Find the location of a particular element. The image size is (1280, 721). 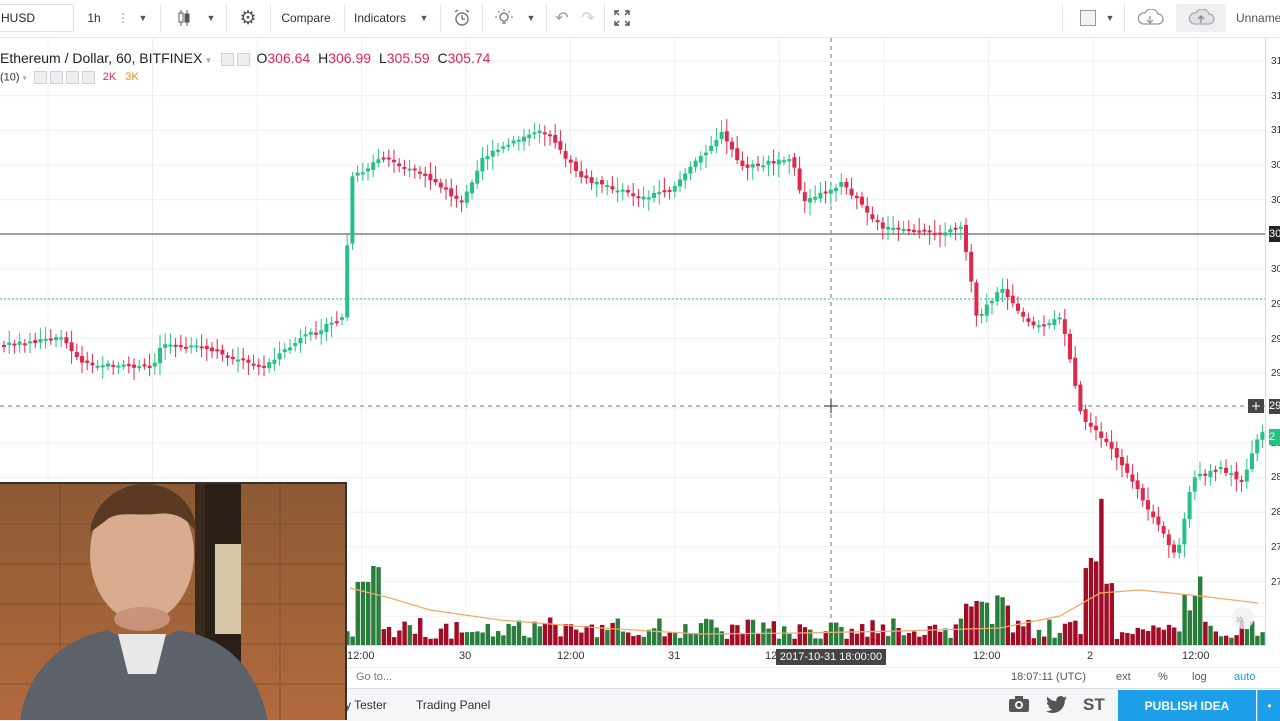

symbol-title: Ethereum / Dollar, 60, BITFINEX is located at coordinates (101, 58).